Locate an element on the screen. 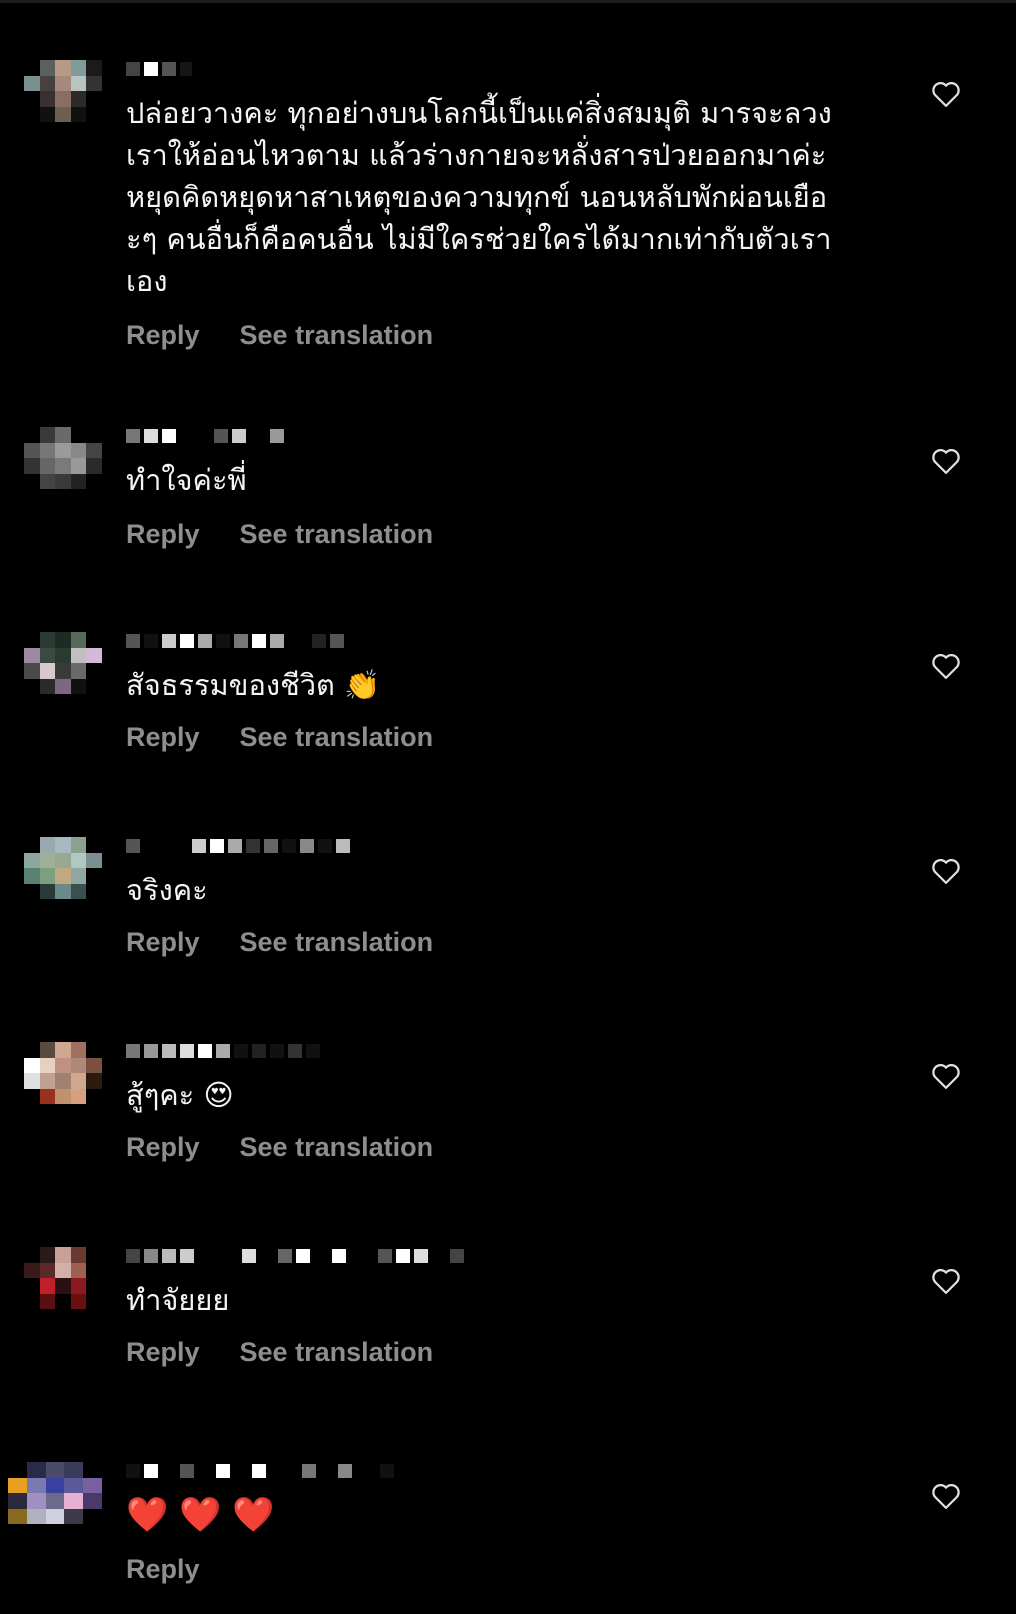 This screenshot has height=1614, width=1016. top-divider is located at coordinates (508, 1).